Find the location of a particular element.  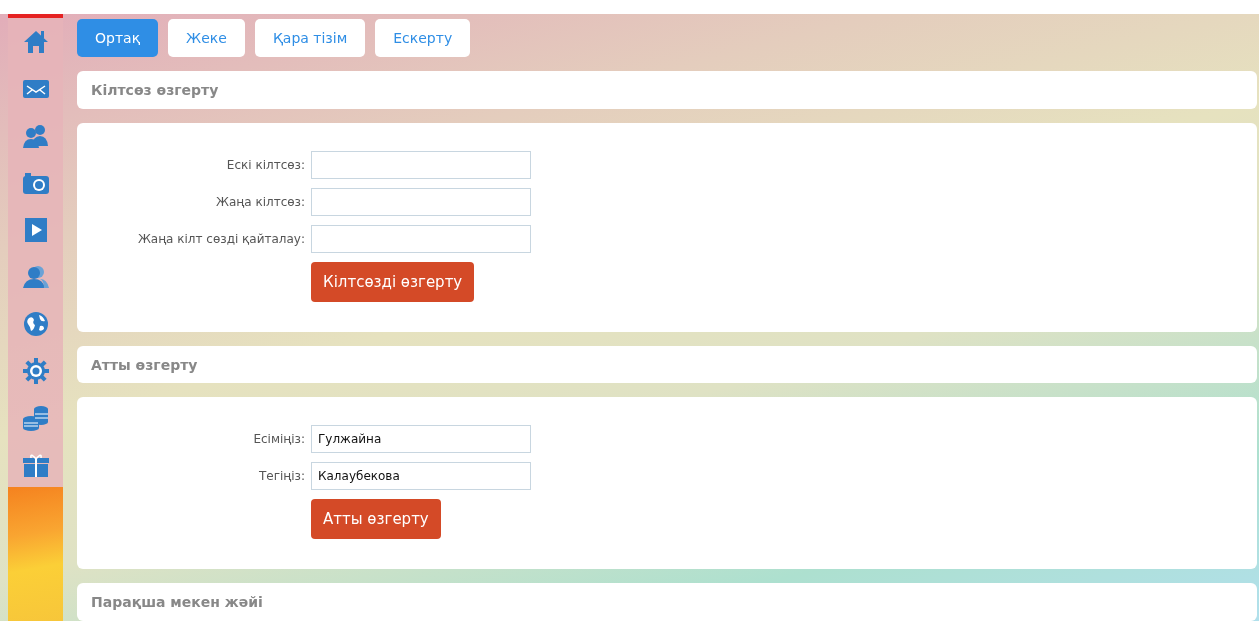

input-field: Калаубекова is located at coordinates (421, 476).